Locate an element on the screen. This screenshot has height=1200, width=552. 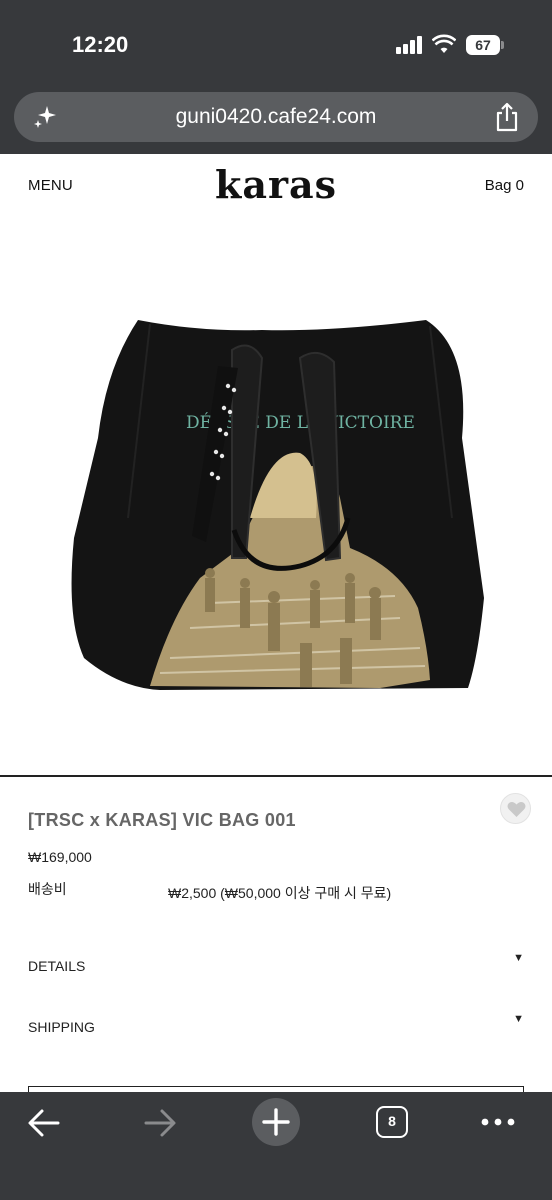
image-divider is located at coordinates (276, 776).